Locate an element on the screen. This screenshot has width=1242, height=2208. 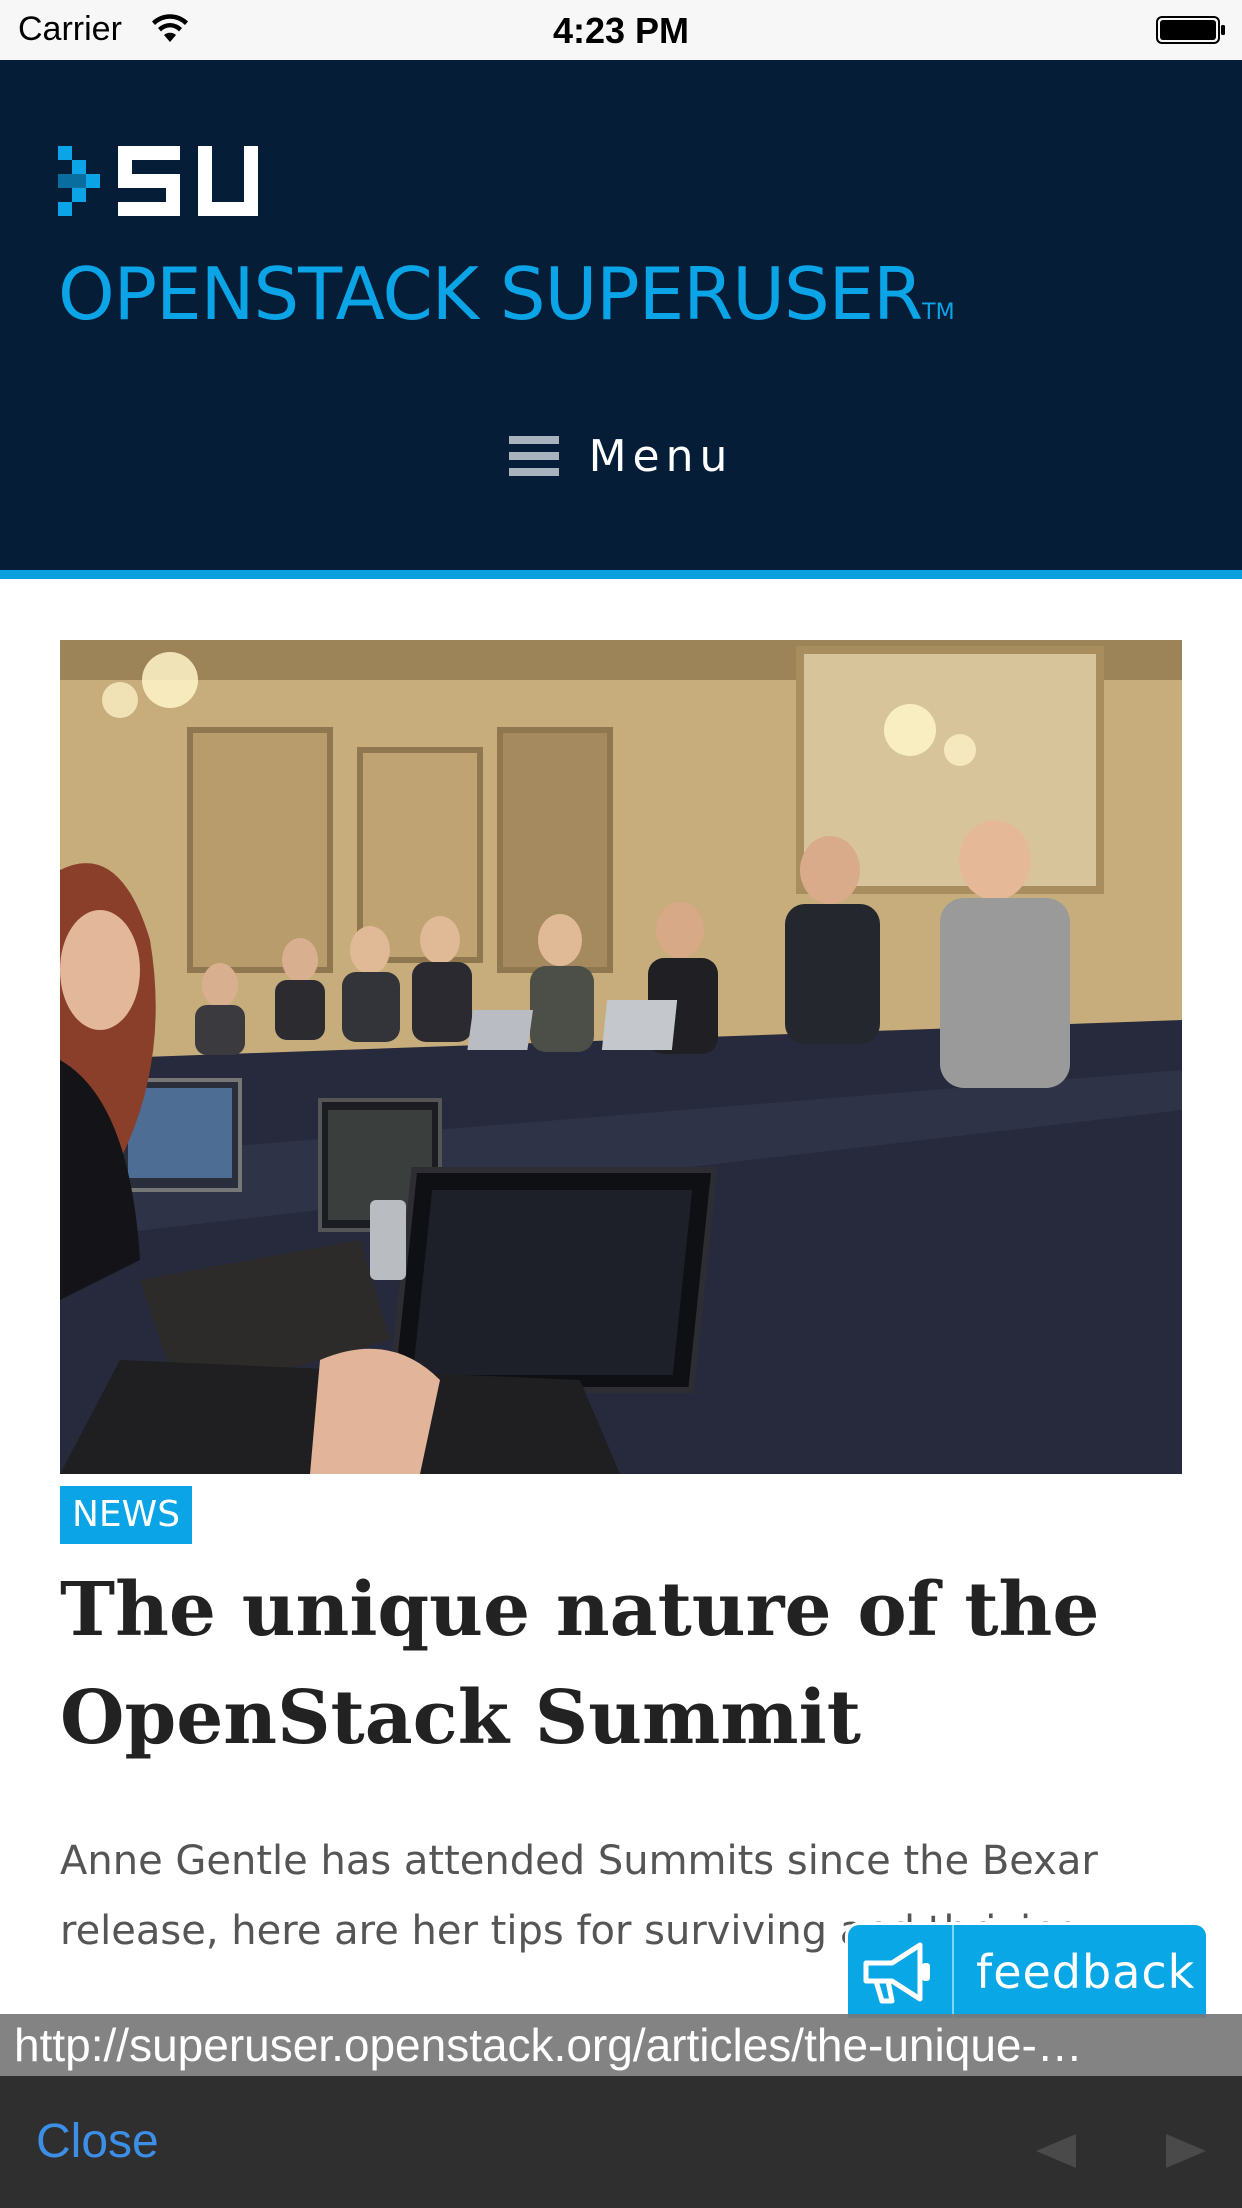
site-logo-text: OPENSTACK SUPERUSERTM is located at coordinates (506, 294).